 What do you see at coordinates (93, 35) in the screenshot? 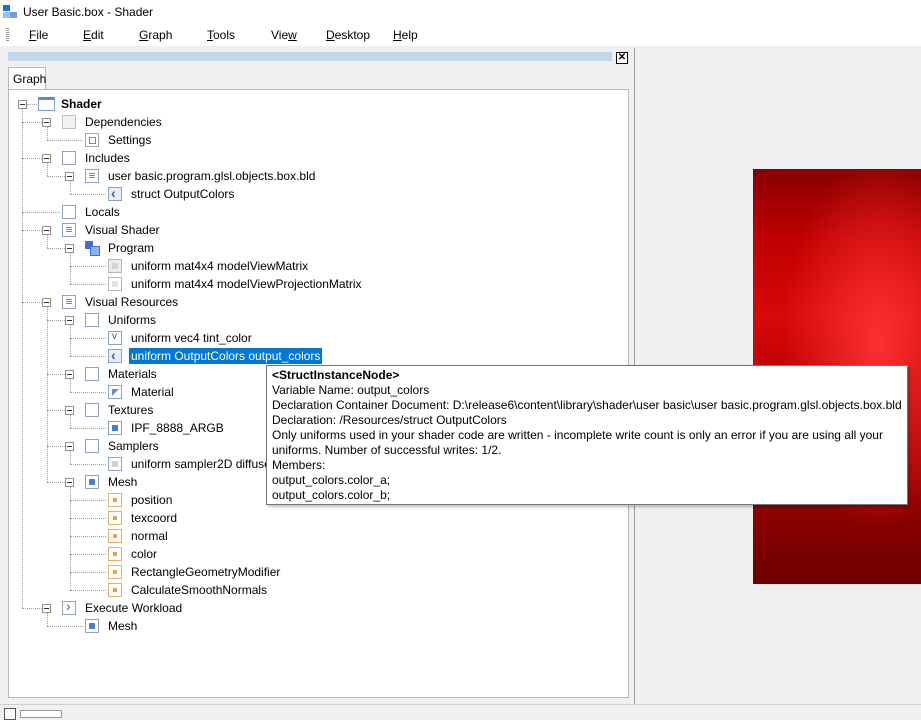
I see `menu-edit: Edit` at bounding box center [93, 35].